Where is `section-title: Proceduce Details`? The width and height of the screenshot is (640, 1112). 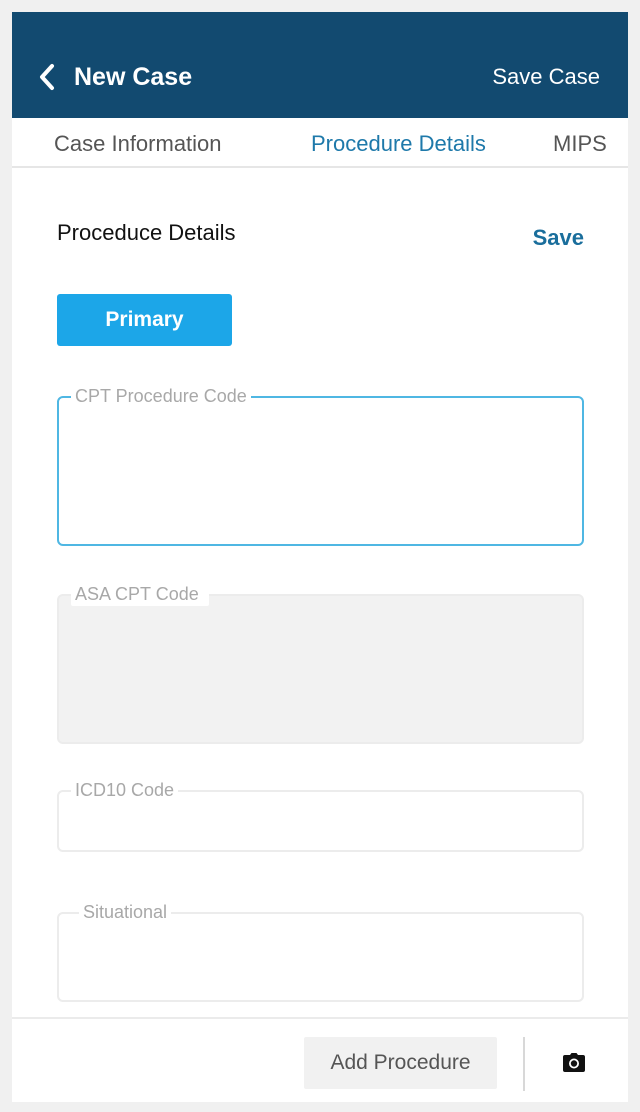 section-title: Proceduce Details is located at coordinates (146, 232).